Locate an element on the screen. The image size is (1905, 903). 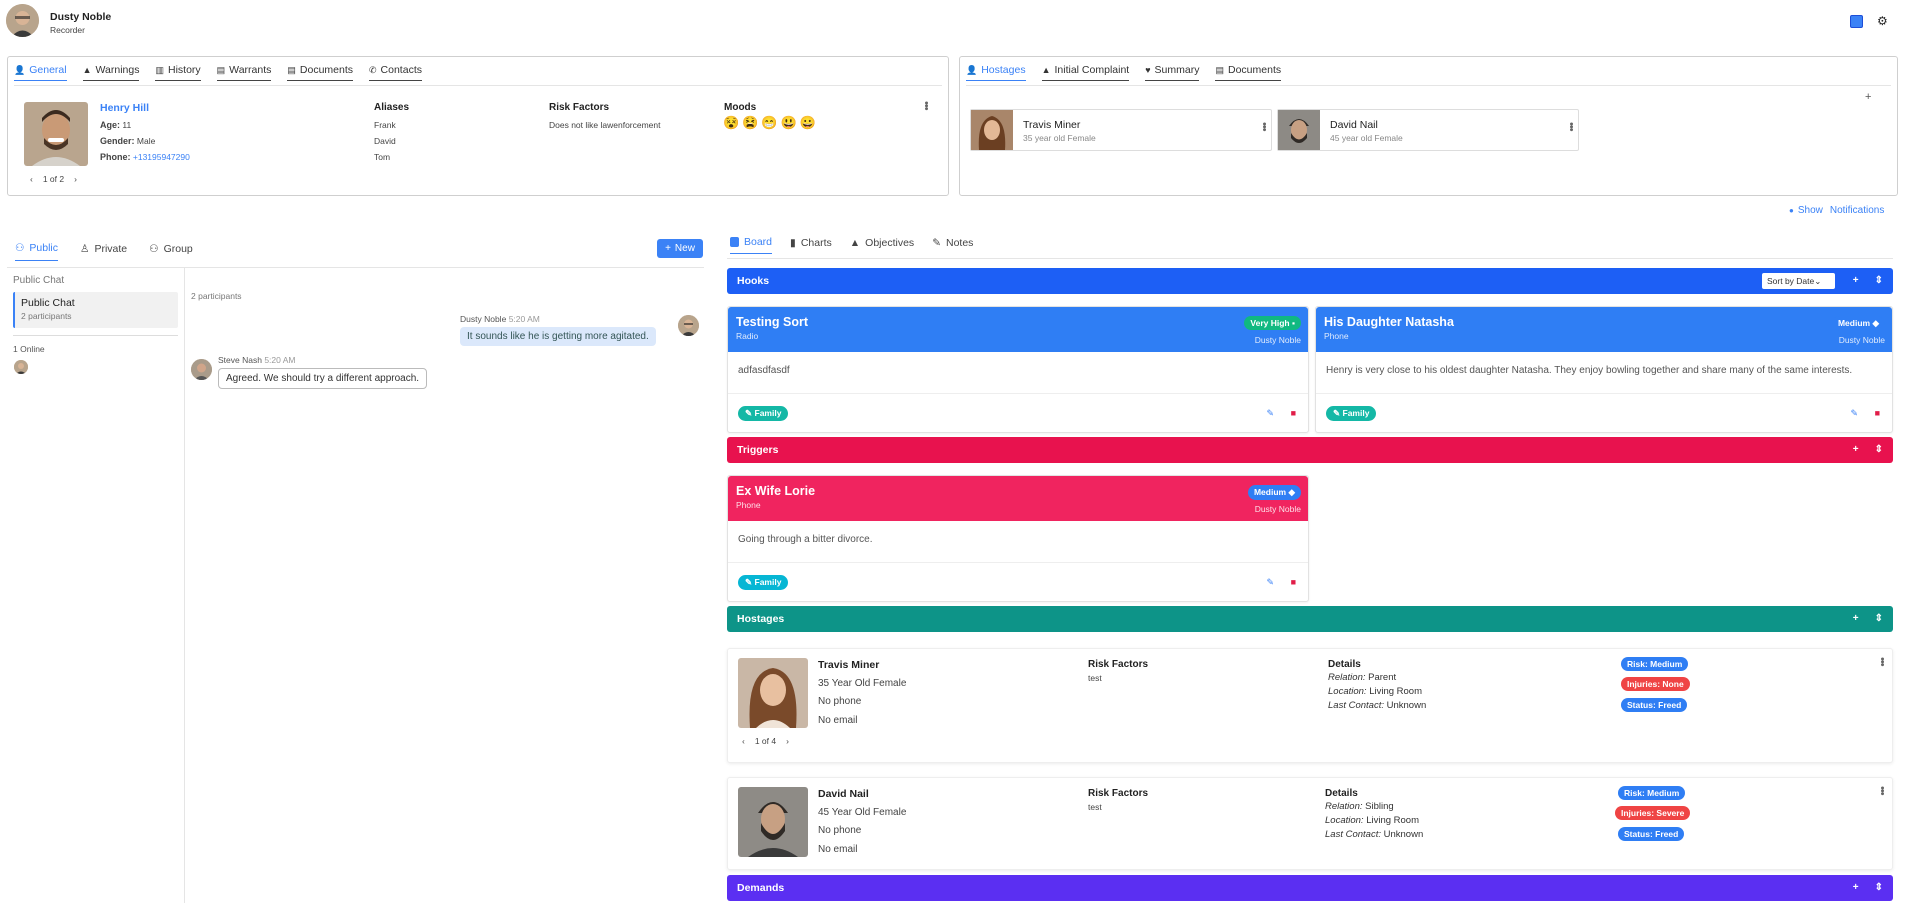
online-count: 1 Online is located at coordinates (29, 349).